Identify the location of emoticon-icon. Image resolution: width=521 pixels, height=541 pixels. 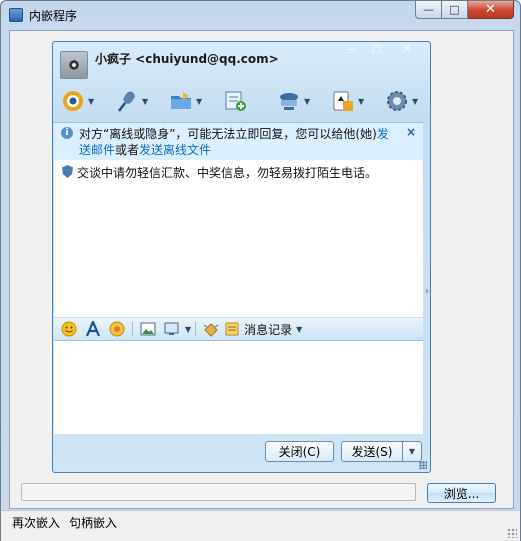
(69, 329).